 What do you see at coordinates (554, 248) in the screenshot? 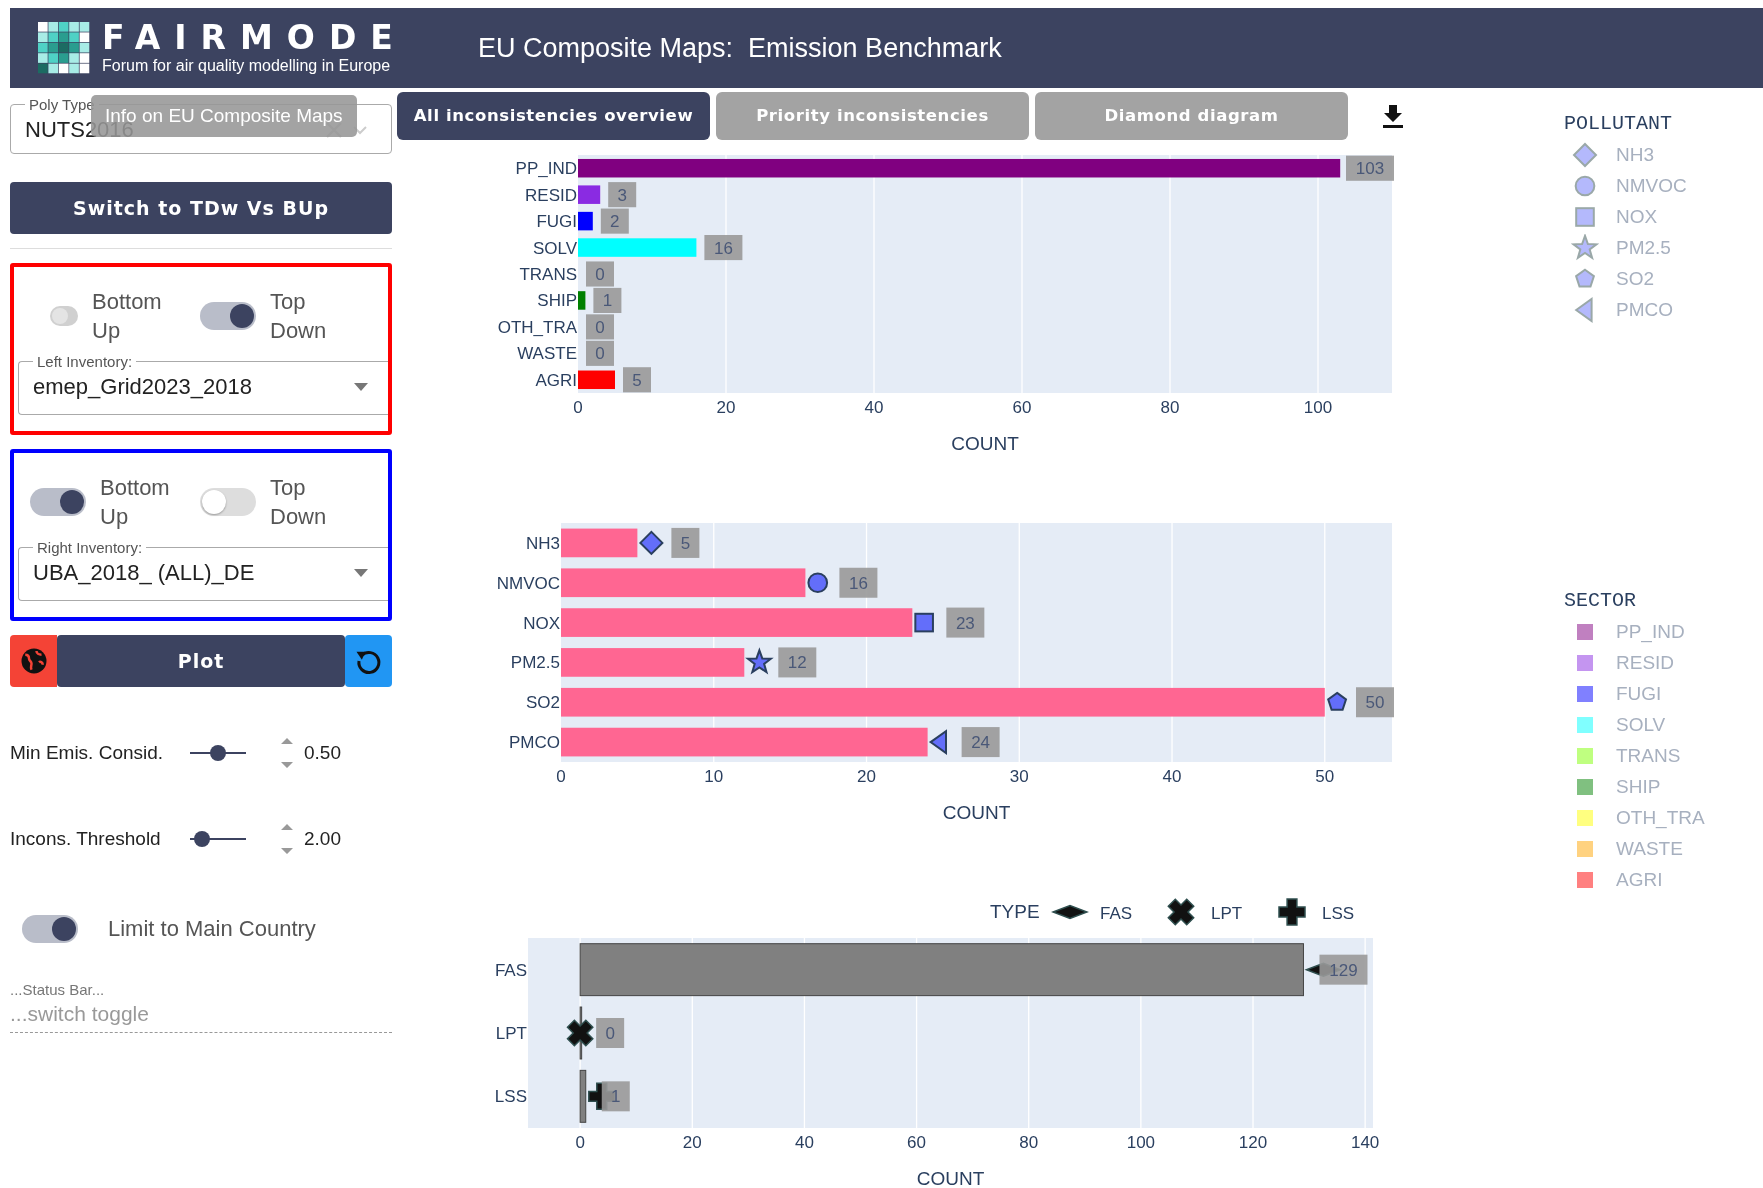
I see `category-label: SOLV` at bounding box center [554, 248].